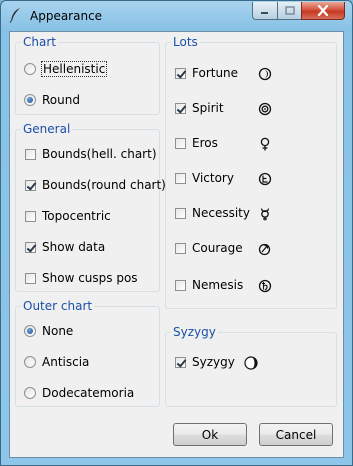 The height and width of the screenshot is (466, 353). I want to click on outer-chart-group: Outer chart None Antiscia Dodecatemoria, so click(87, 353).